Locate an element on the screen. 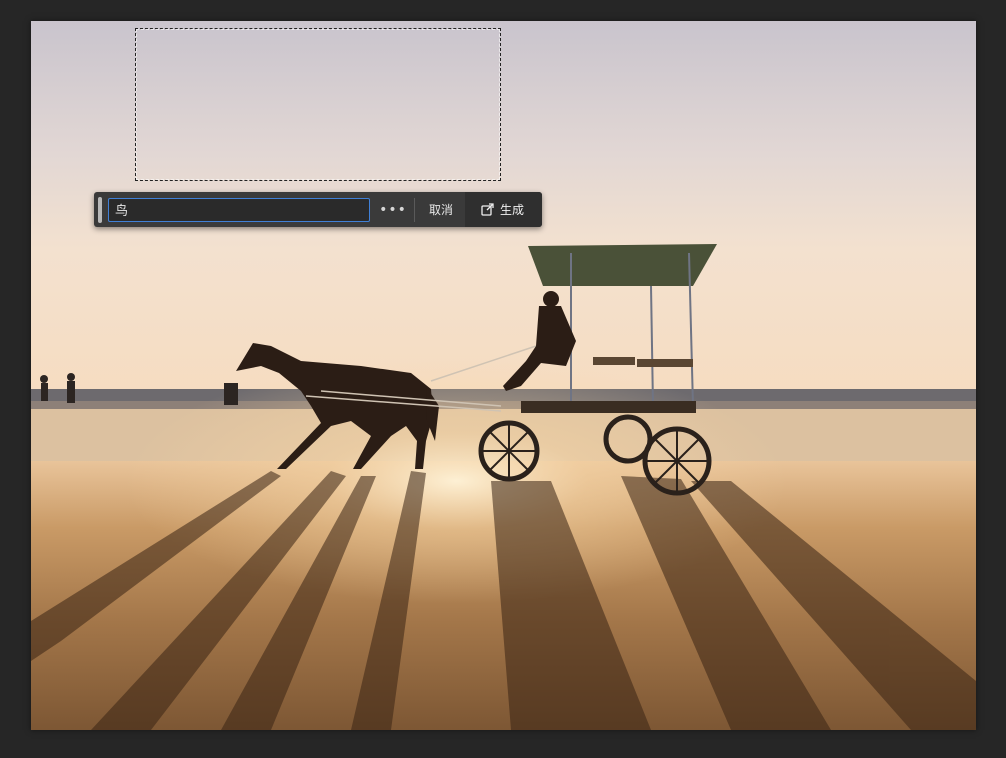  generate-button: 生成 is located at coordinates (503, 209).